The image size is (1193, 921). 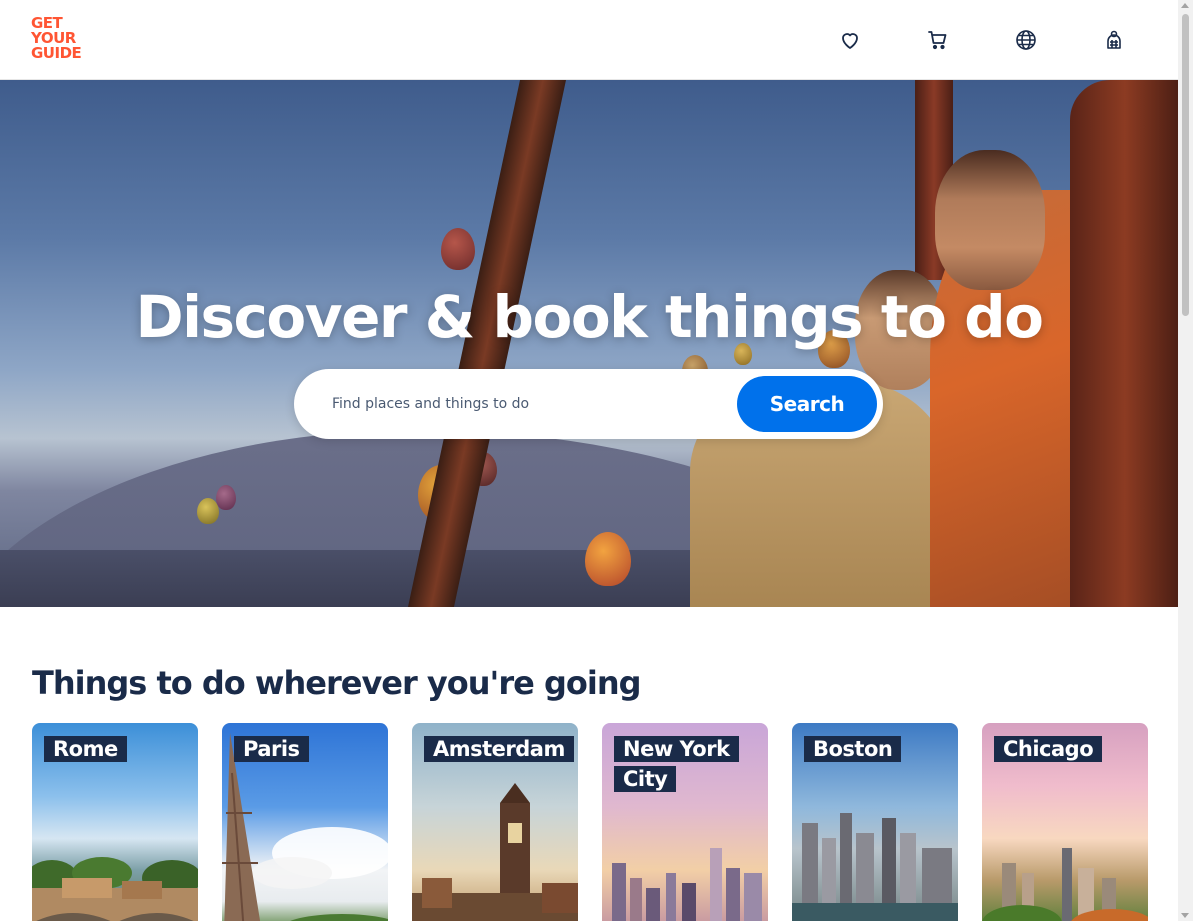 What do you see at coordinates (1185, 5) in the screenshot?
I see `scroll-up-arrow-icon` at bounding box center [1185, 5].